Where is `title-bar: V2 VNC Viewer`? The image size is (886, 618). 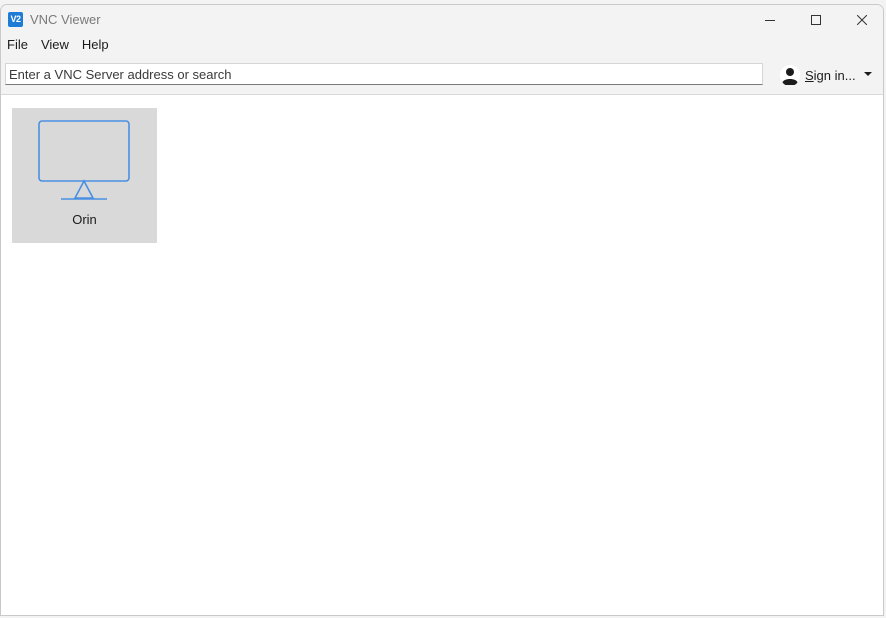 title-bar: V2 VNC Viewer is located at coordinates (442, 20).